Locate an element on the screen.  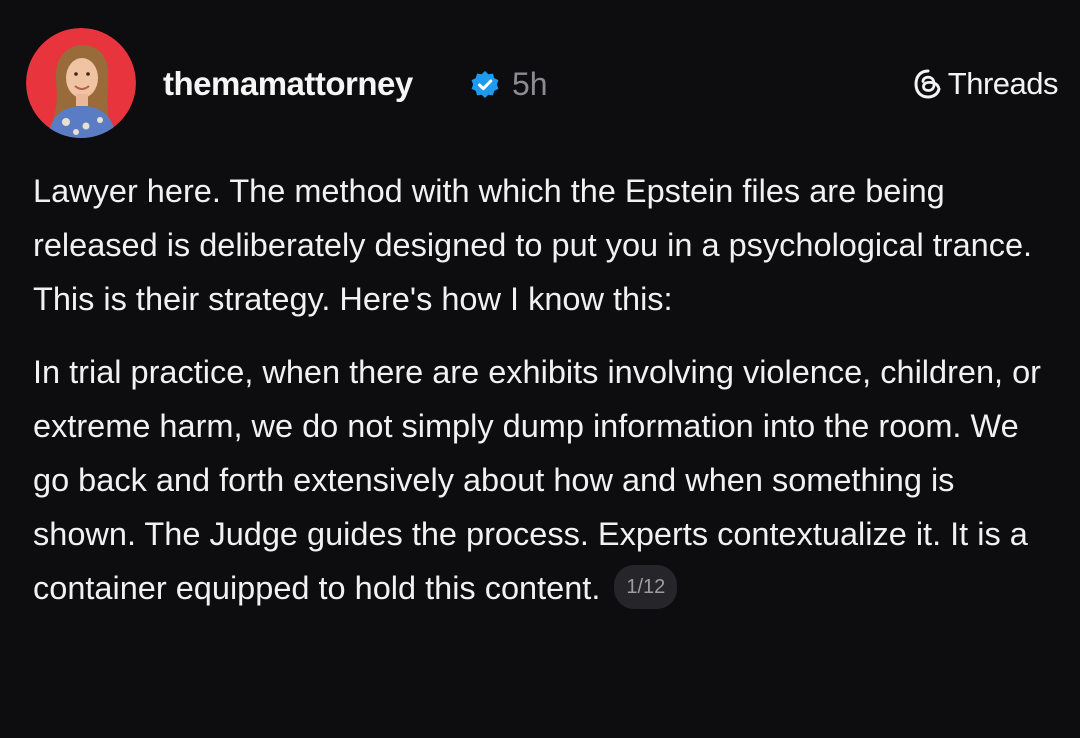
post-timestamp: 5h is located at coordinates (530, 84).